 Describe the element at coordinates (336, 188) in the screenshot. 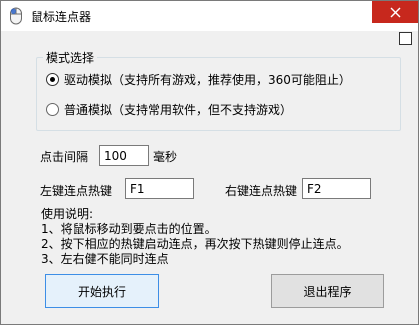

I see `right-hotkey-input: F2` at that location.